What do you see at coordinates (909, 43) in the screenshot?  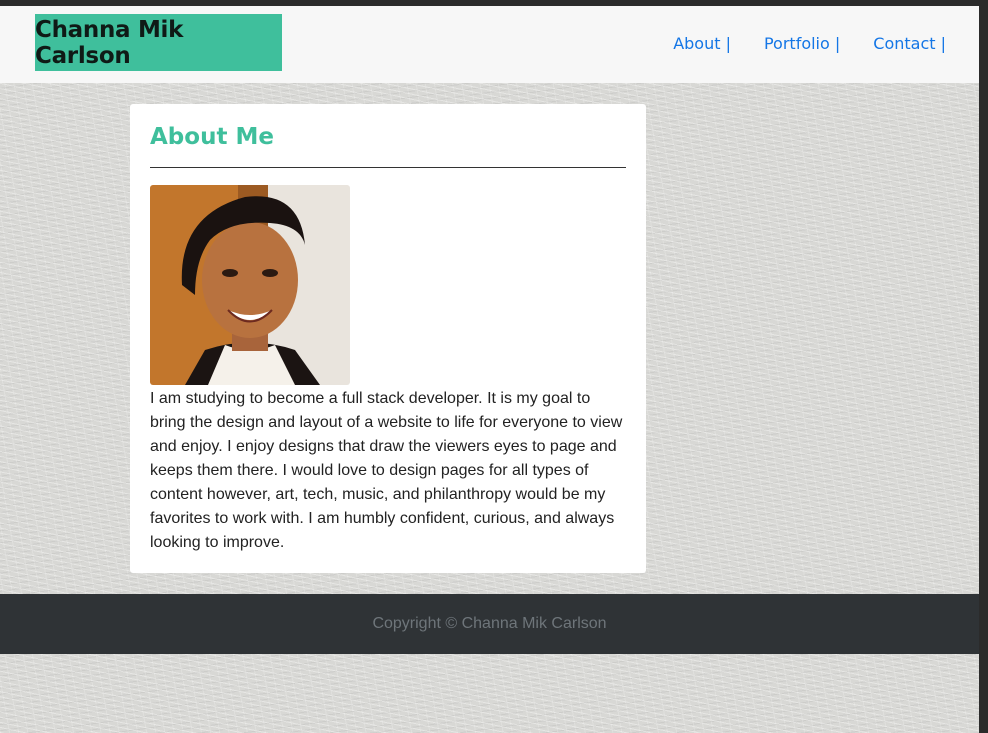 I see `nav-link-contact: Contact |` at bounding box center [909, 43].